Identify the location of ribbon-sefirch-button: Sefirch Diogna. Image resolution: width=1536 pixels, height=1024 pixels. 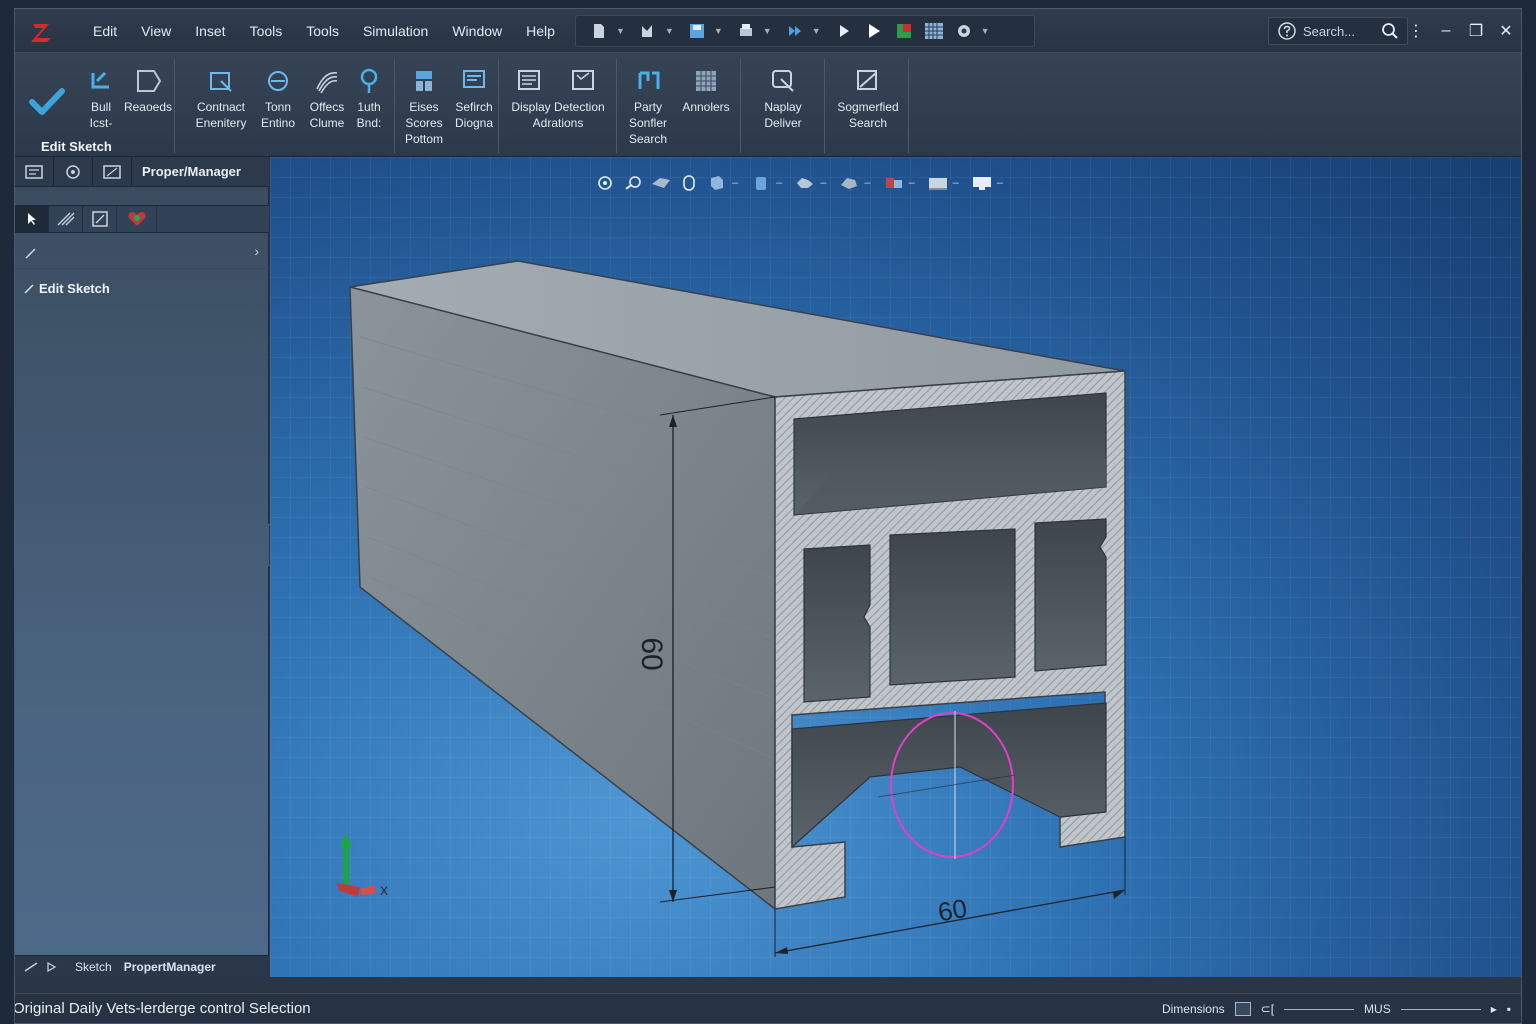
(474, 95).